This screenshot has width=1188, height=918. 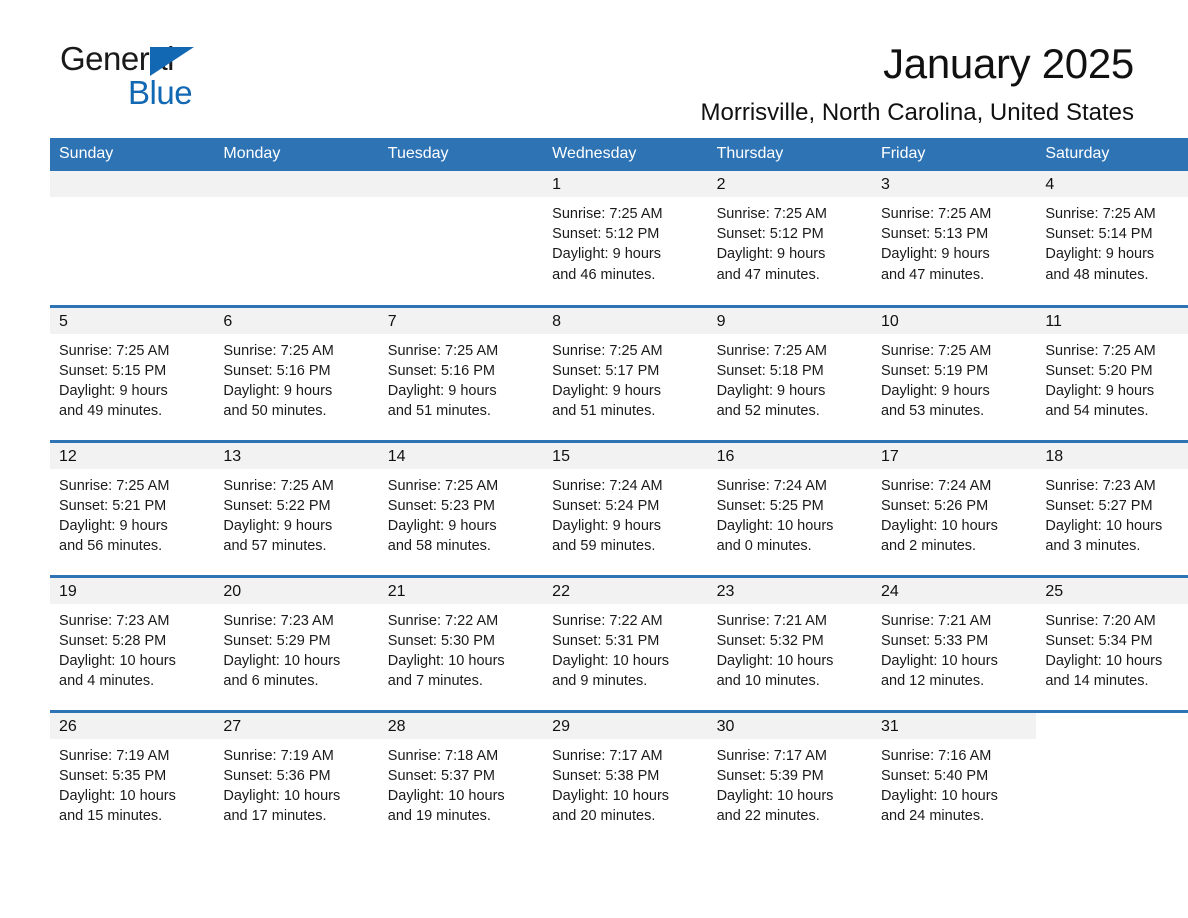 I want to click on day-number: 1, so click(x=625, y=184).